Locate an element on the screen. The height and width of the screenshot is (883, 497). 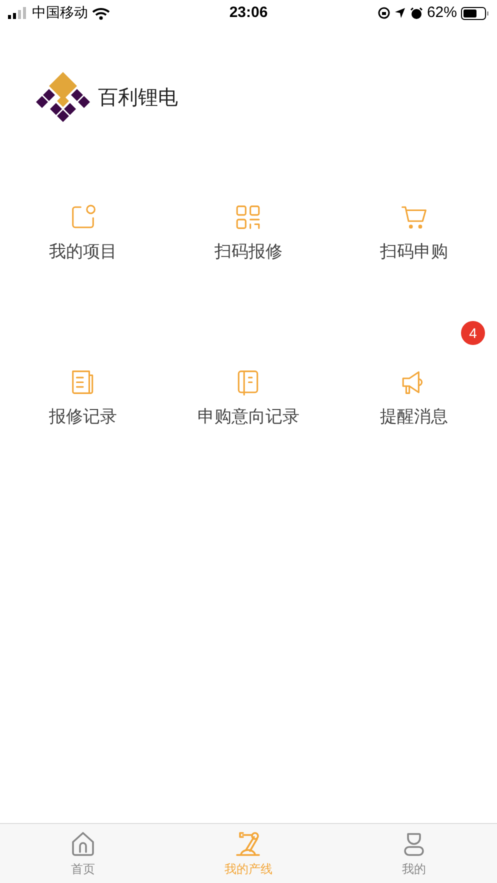
robot-arm-icon is located at coordinates (248, 844).